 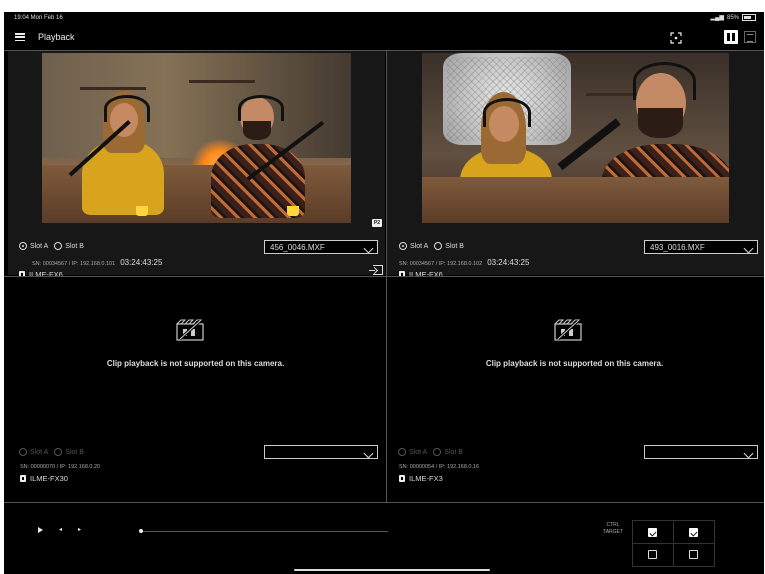 What do you see at coordinates (44, 478) in the screenshot?
I see `camera-name: ILME-FX30` at bounding box center [44, 478].